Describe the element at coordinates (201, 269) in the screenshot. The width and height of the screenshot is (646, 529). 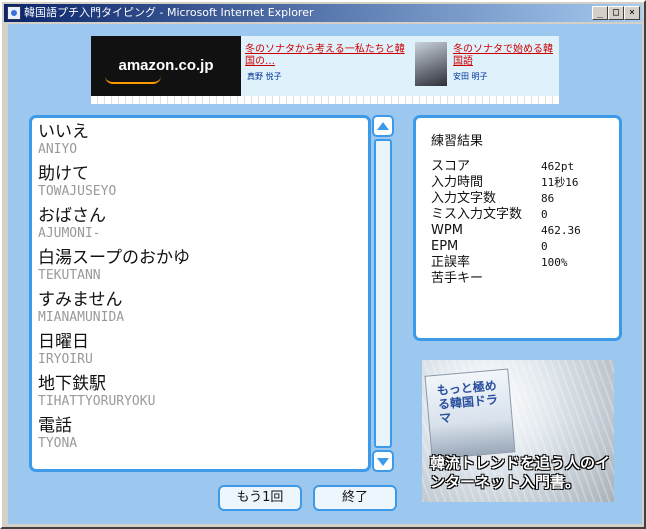
I see `list-item: 白湯スープのおかゆ TEKUTANN` at that location.